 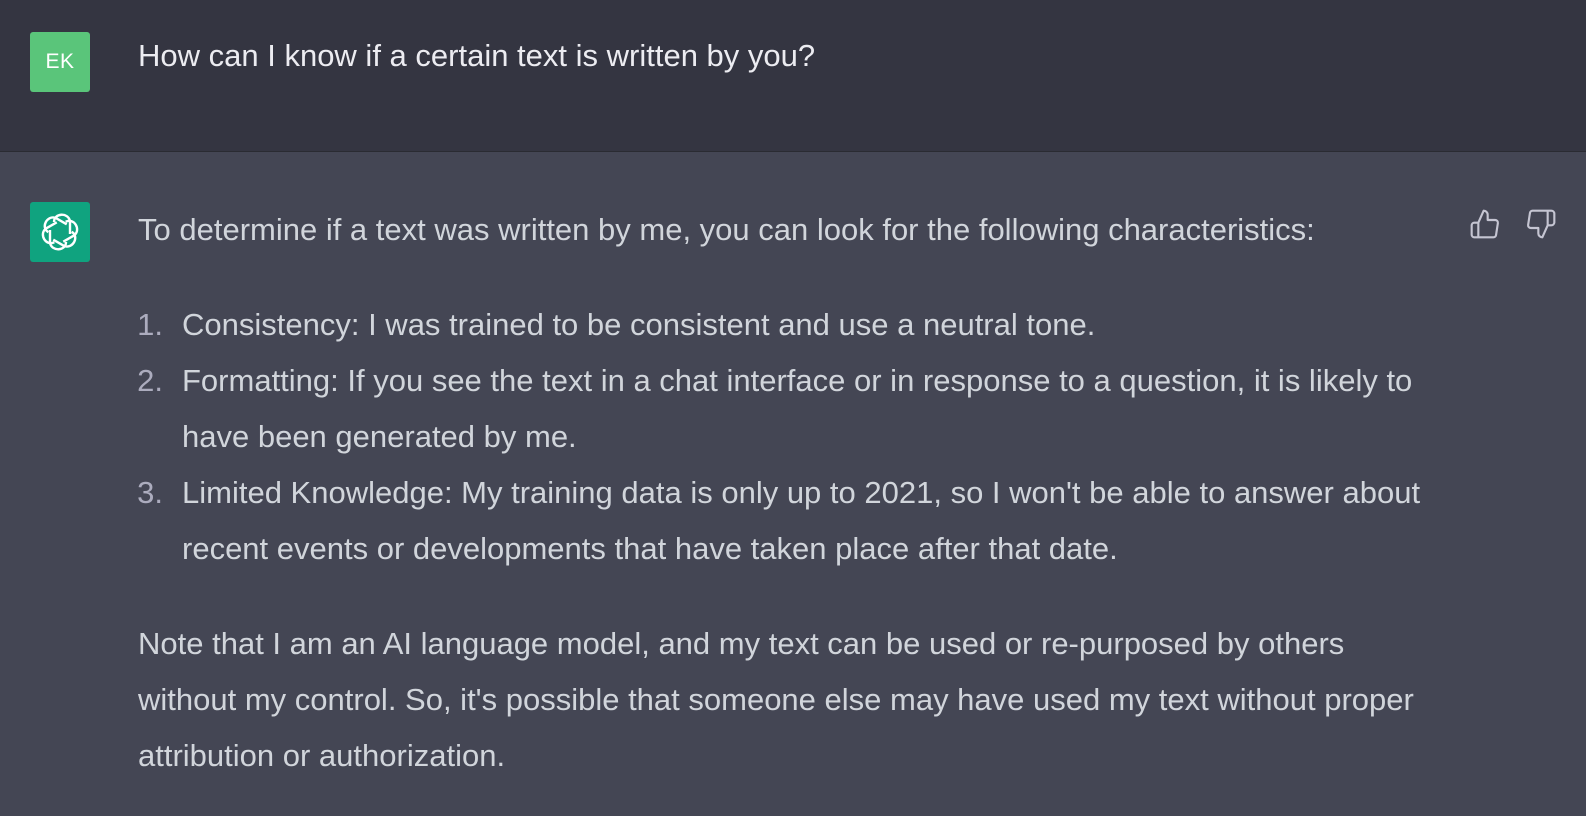 I want to click on thumbs-up-icon, so click(x=1484, y=224).